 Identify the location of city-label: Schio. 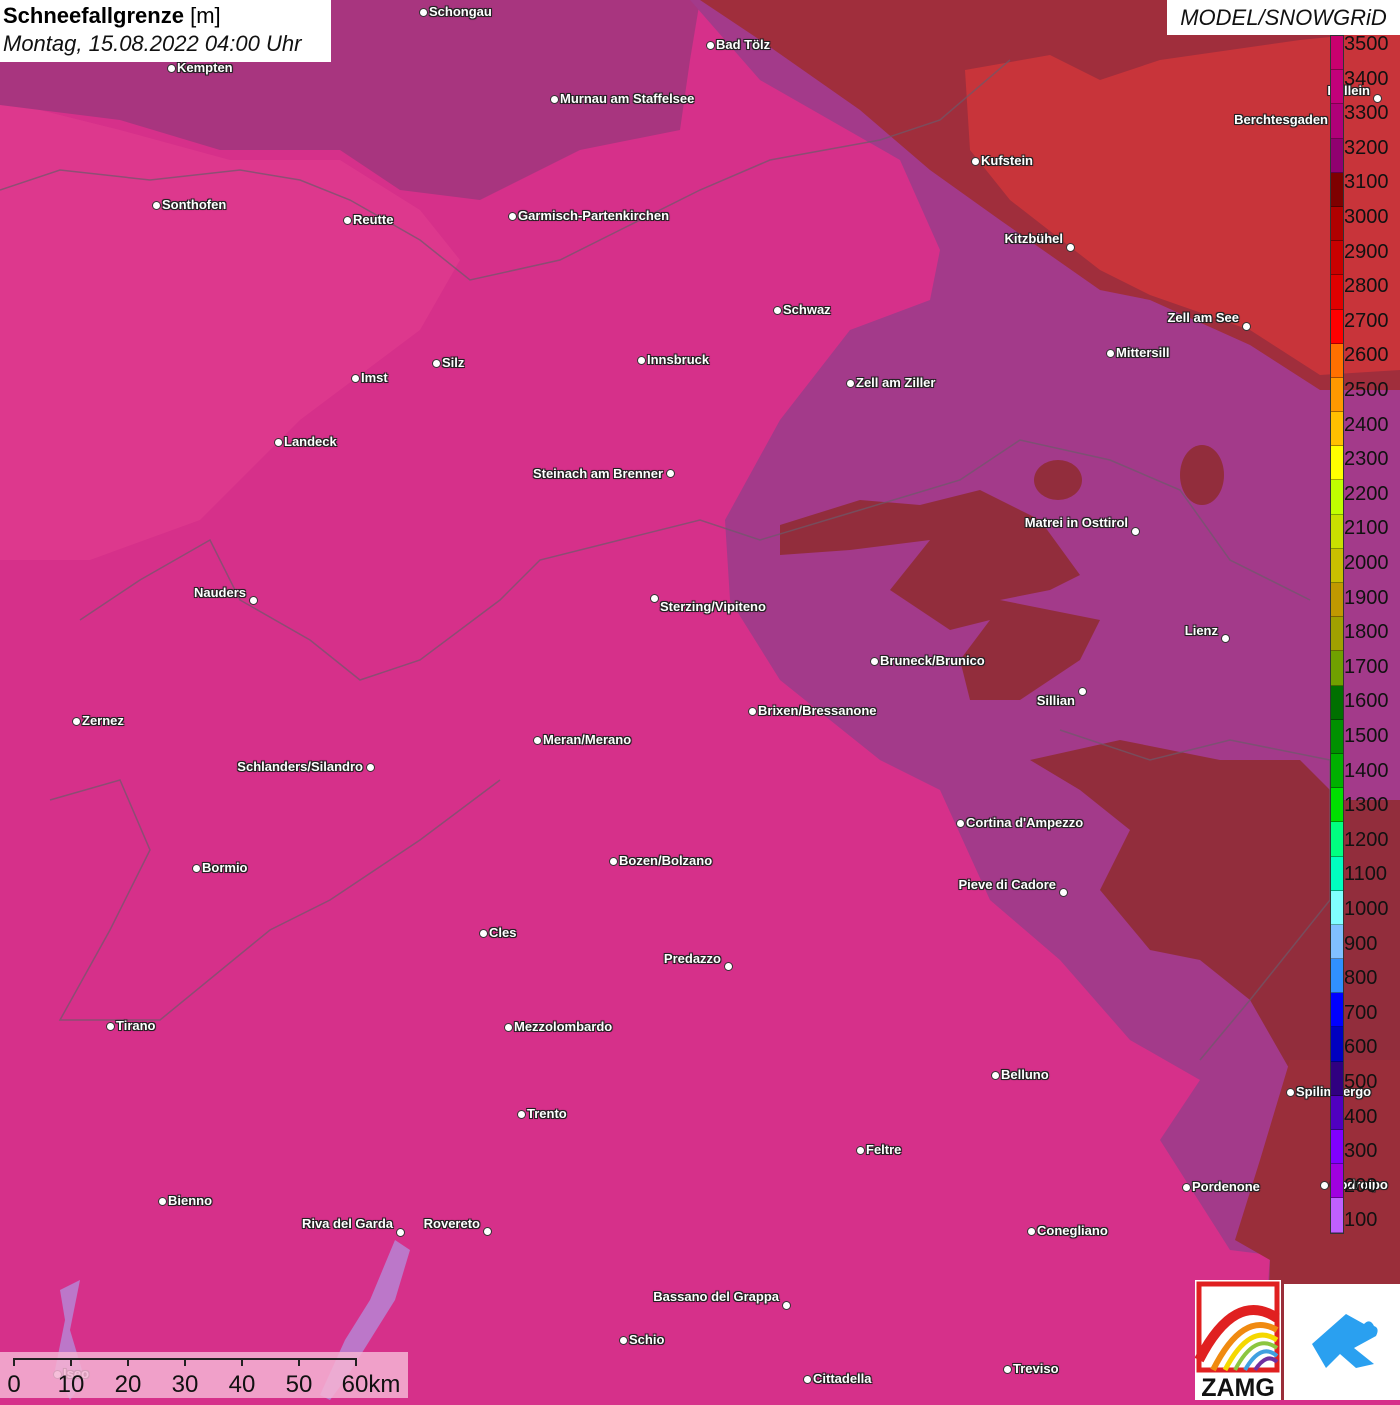
(647, 1339).